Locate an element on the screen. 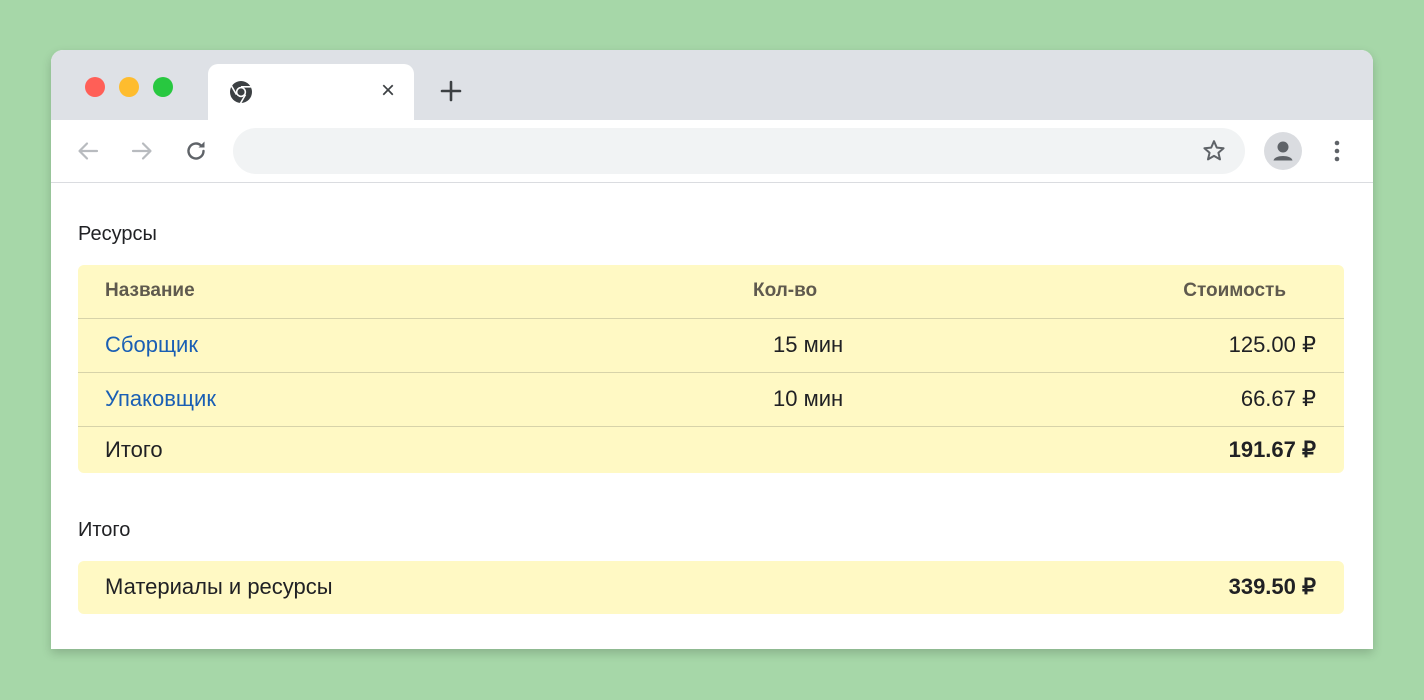 This screenshot has height=700, width=1424. arrow-left-icon is located at coordinates (88, 151).